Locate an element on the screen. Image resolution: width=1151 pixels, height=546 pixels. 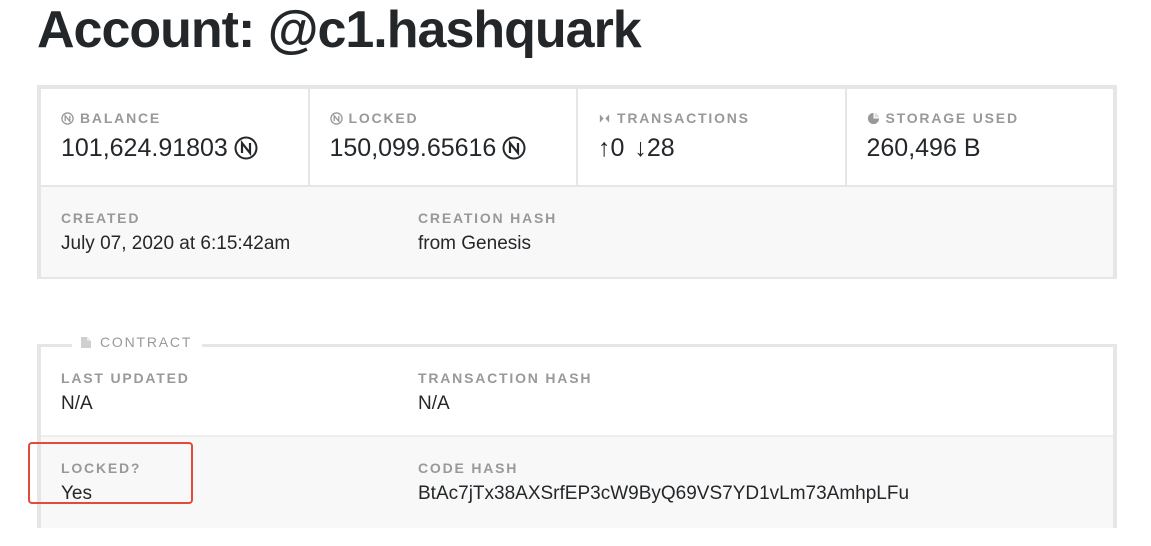
transactions-label: TRANSACTIONS is located at coordinates (683, 118).